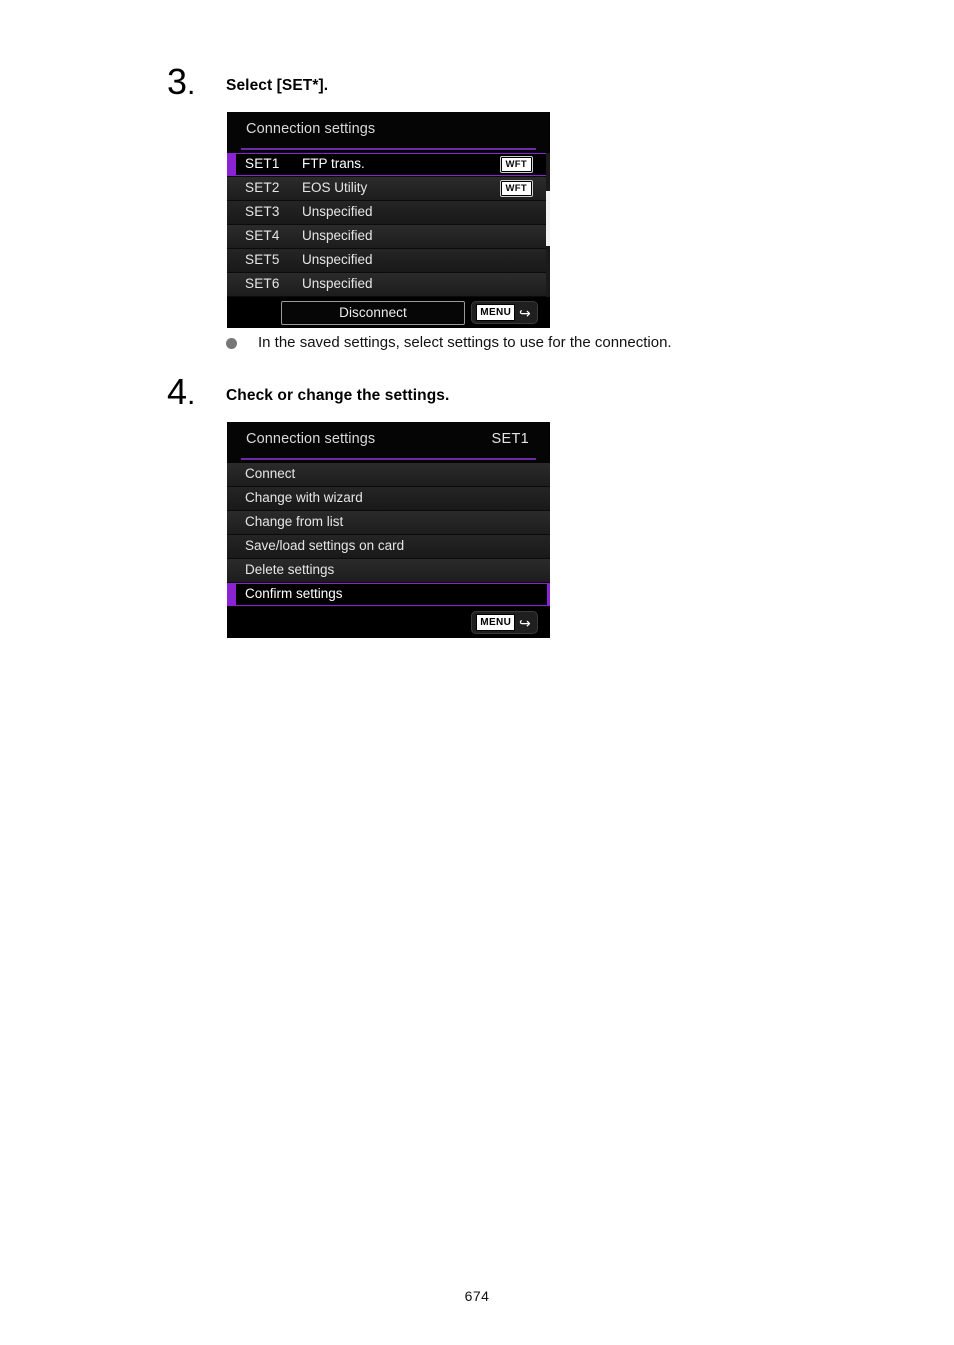 The image size is (954, 1345). What do you see at coordinates (333, 163) in the screenshot?
I see `list-item-value: FTP trans.` at bounding box center [333, 163].